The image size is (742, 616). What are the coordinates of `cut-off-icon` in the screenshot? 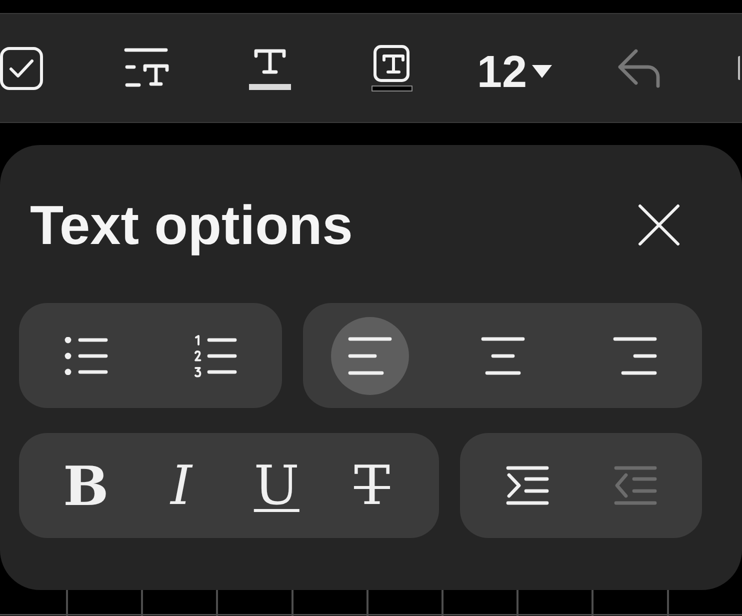 It's located at (739, 68).